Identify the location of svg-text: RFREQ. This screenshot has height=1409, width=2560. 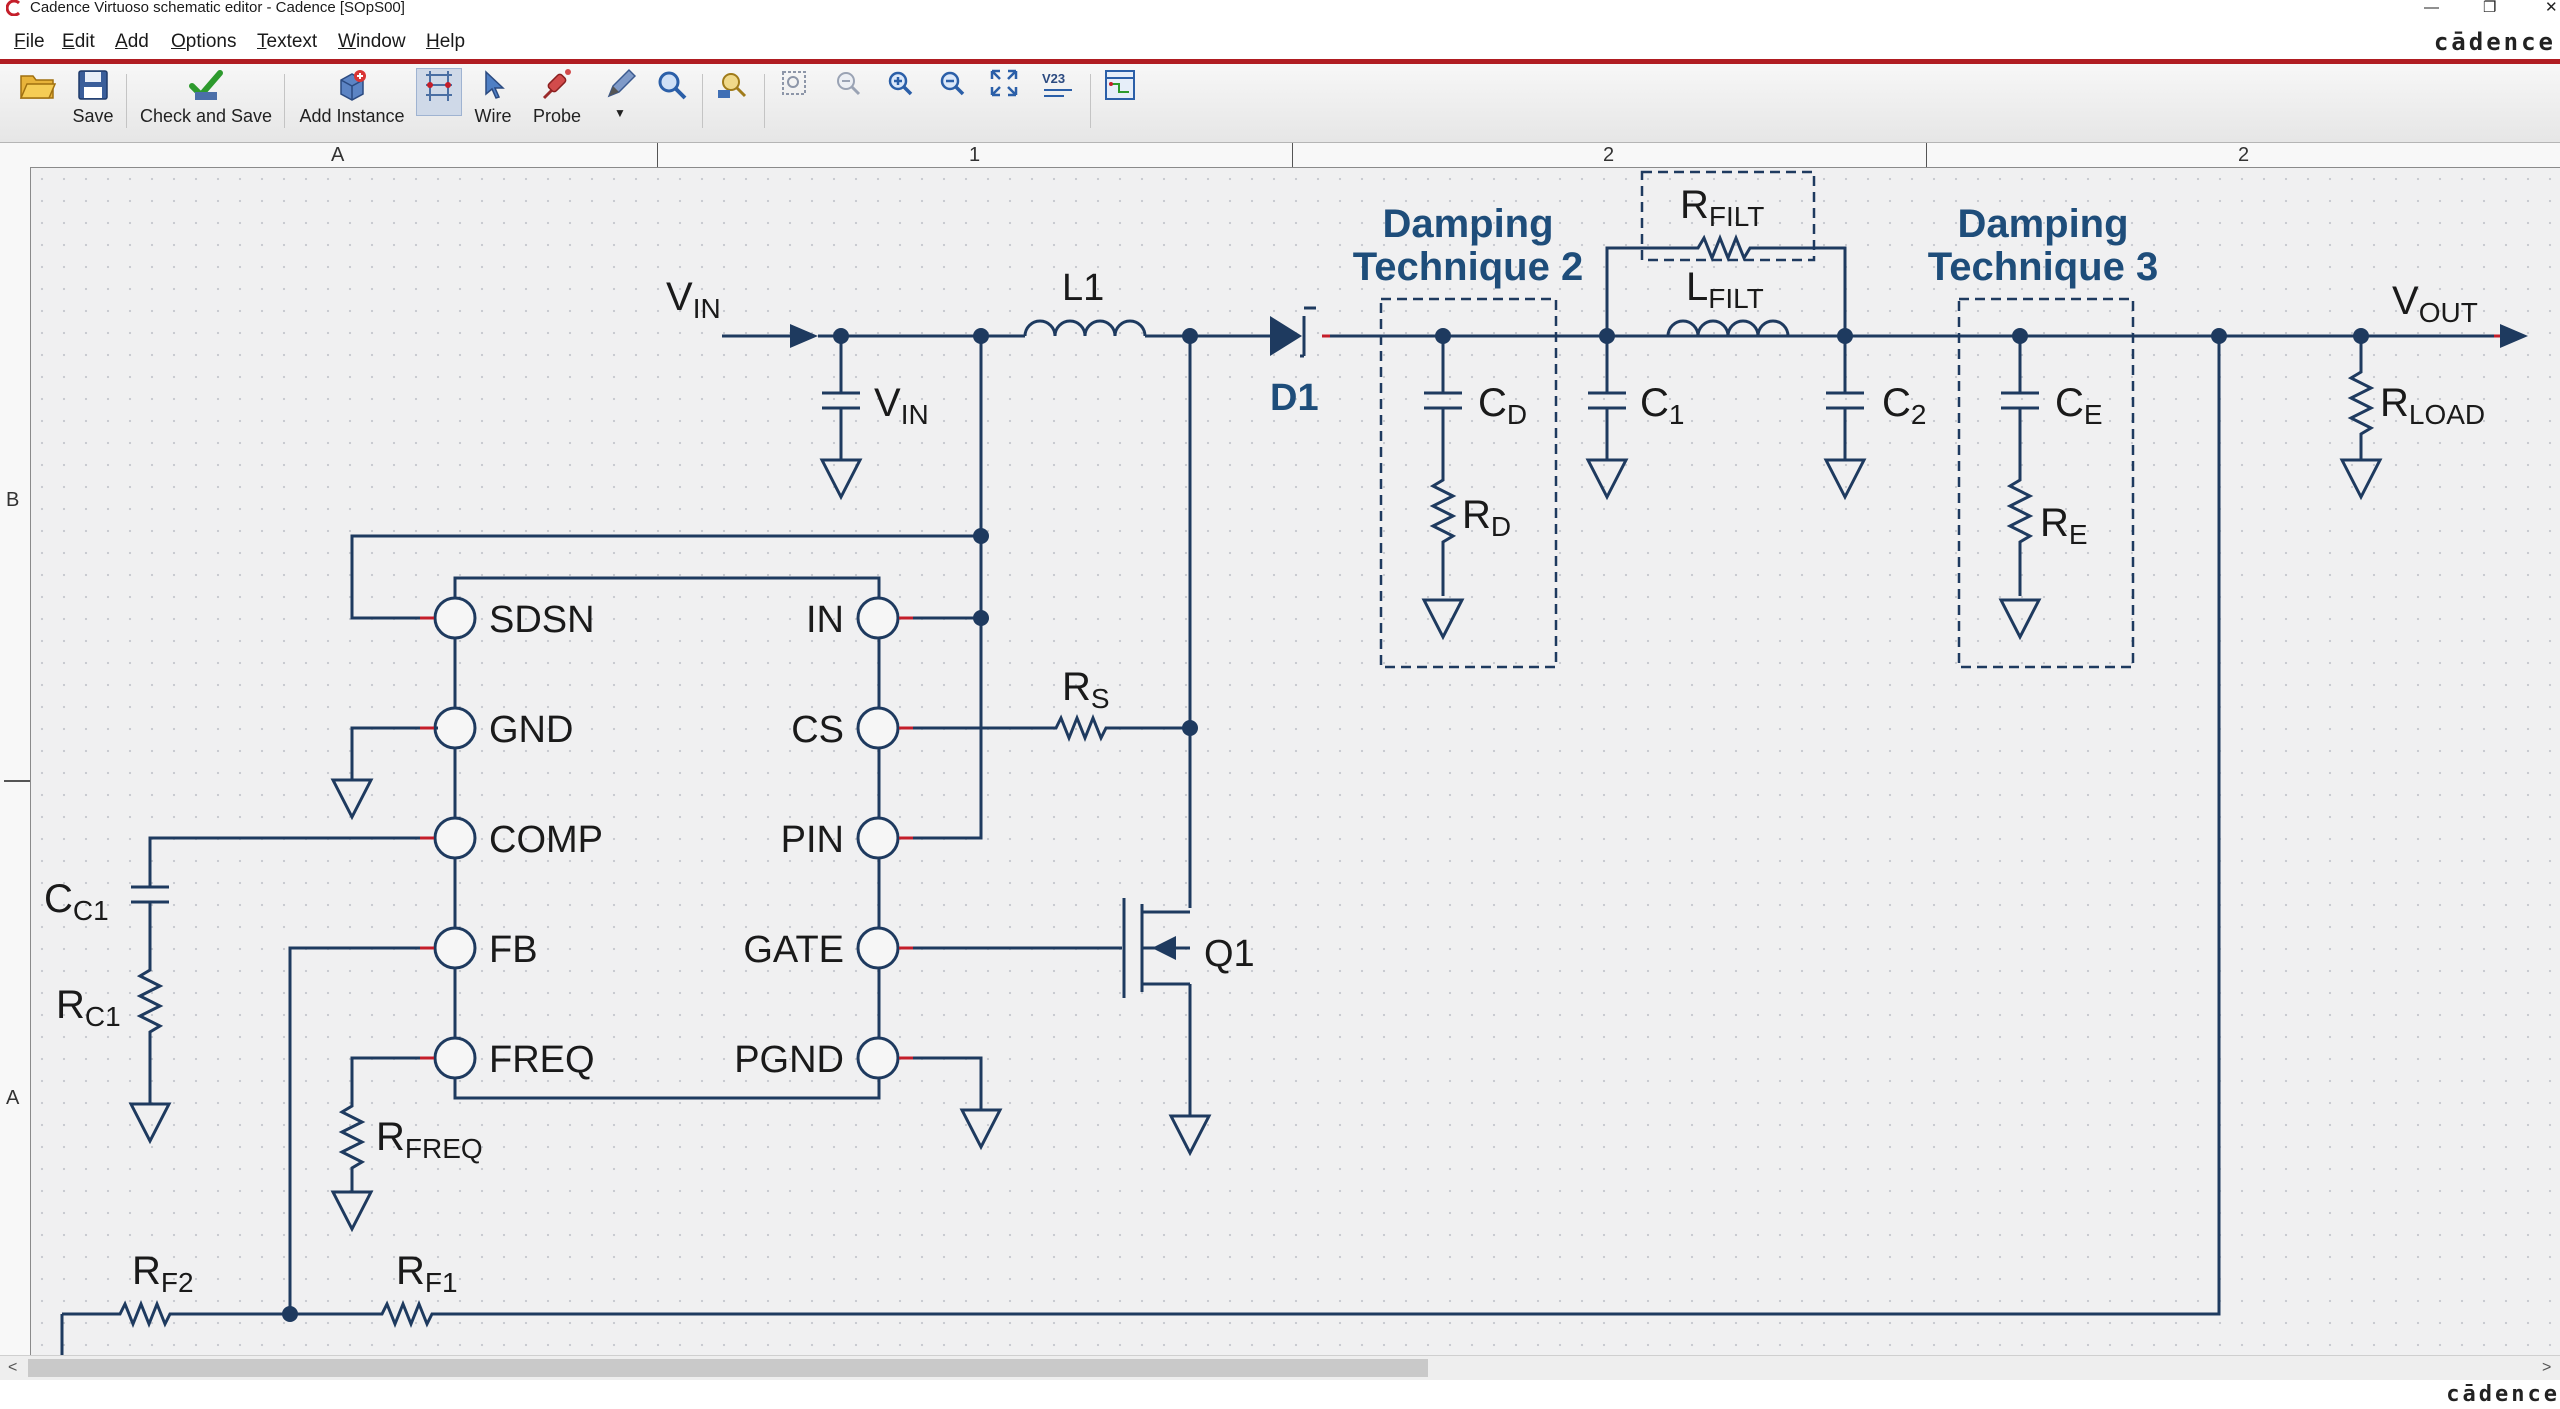
(429, 1139).